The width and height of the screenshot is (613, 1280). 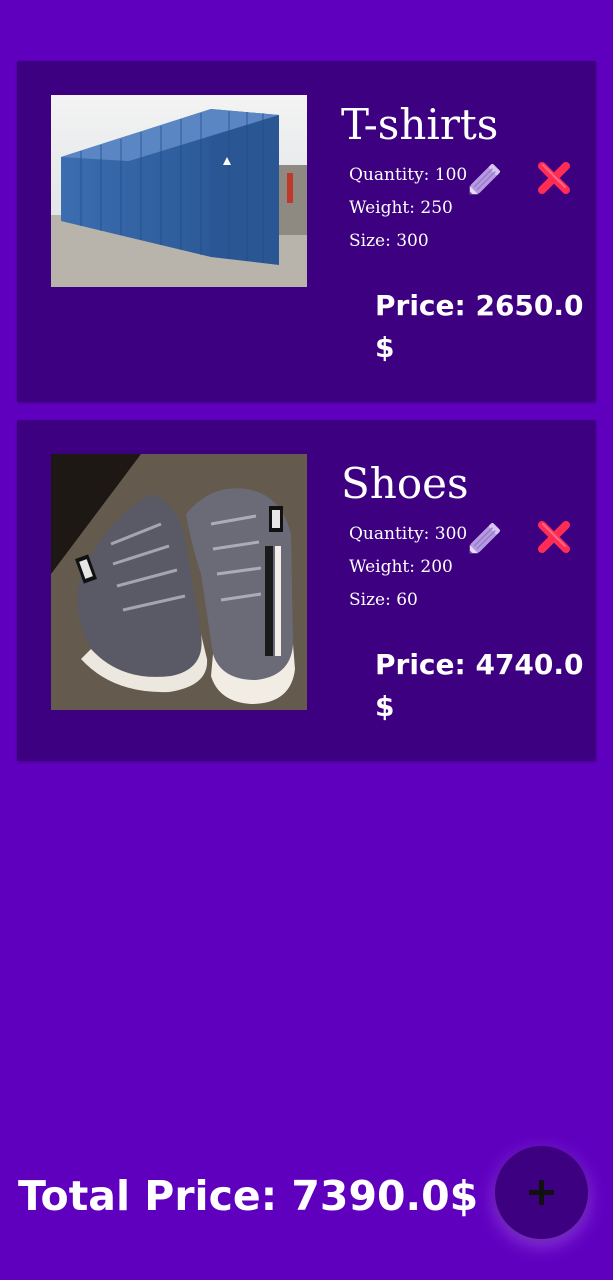 What do you see at coordinates (389, 241) in the screenshot?
I see `product-size: Size: 300` at bounding box center [389, 241].